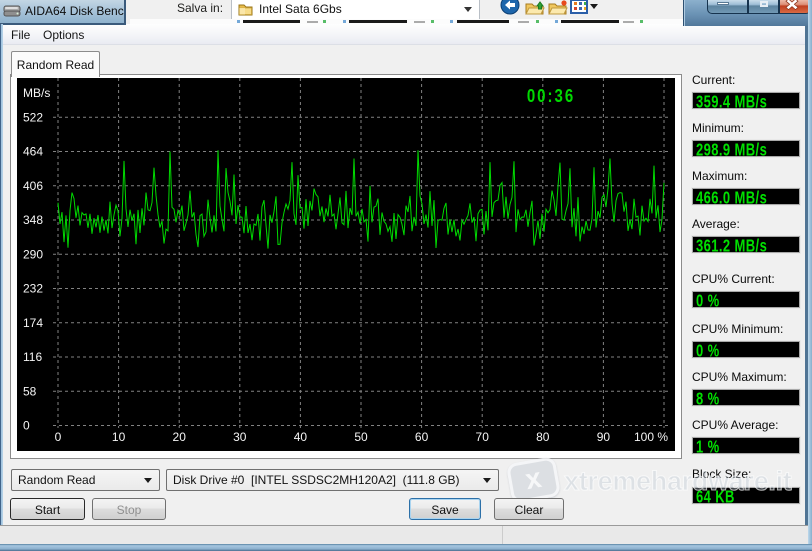  Describe the element at coordinates (180, 437) in the screenshot. I see `svg-text: 20` at that location.